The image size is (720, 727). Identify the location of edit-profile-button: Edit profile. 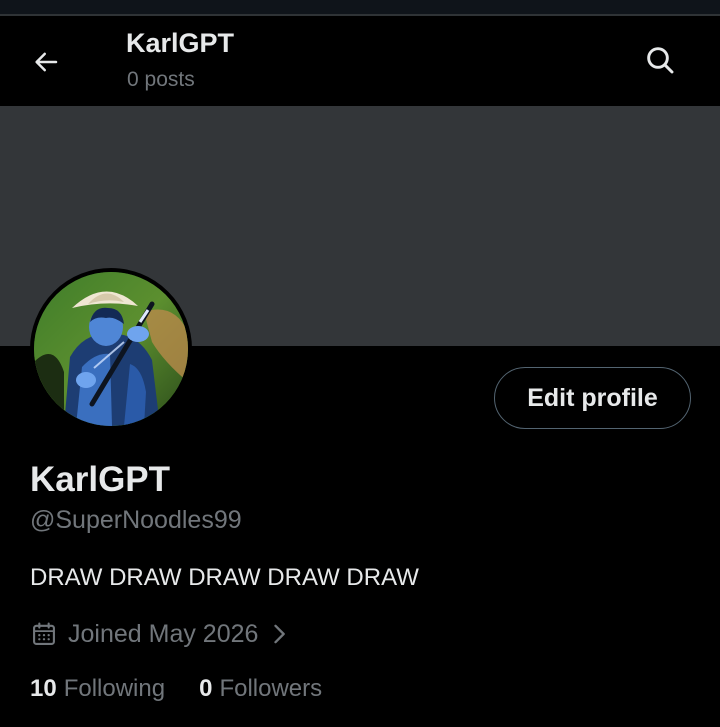
(592, 398).